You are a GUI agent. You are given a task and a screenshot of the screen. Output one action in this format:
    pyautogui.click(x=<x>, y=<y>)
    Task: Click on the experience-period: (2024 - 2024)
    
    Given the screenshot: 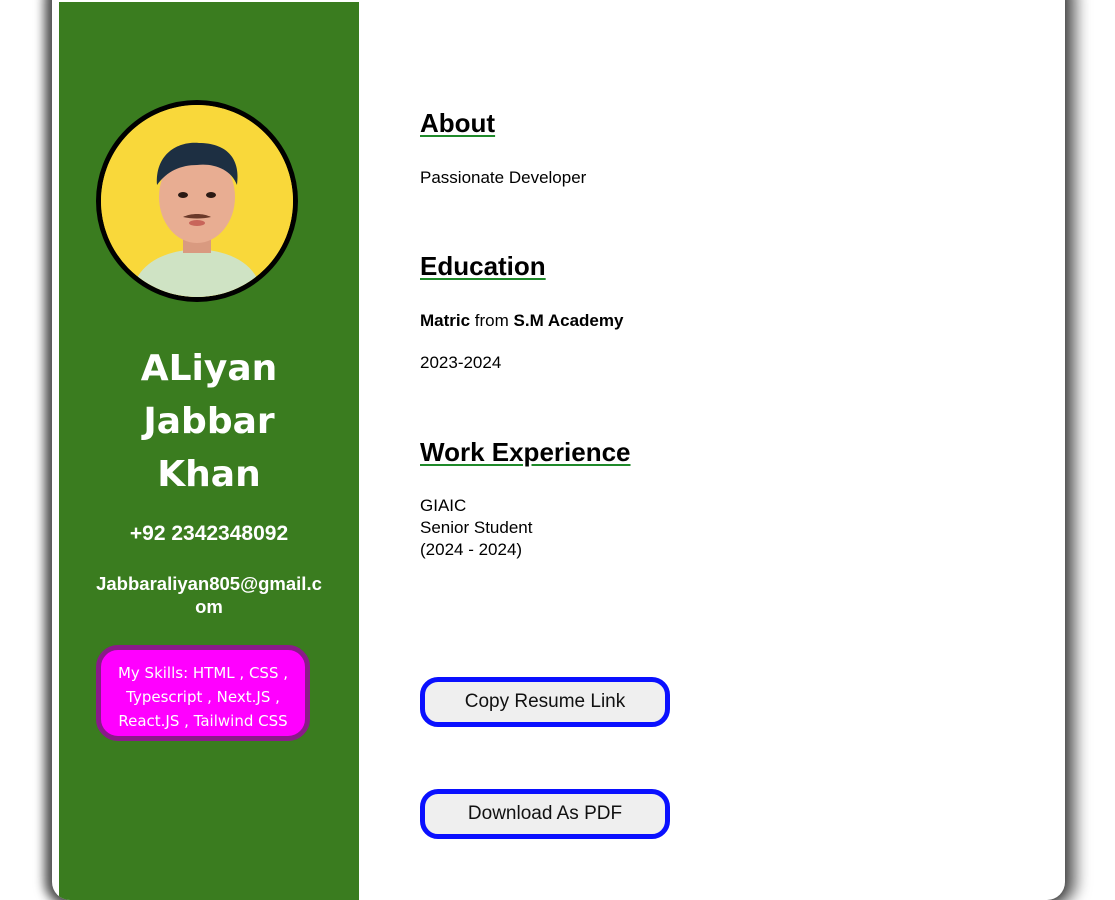 What is the action you would take?
    pyautogui.click(x=471, y=549)
    